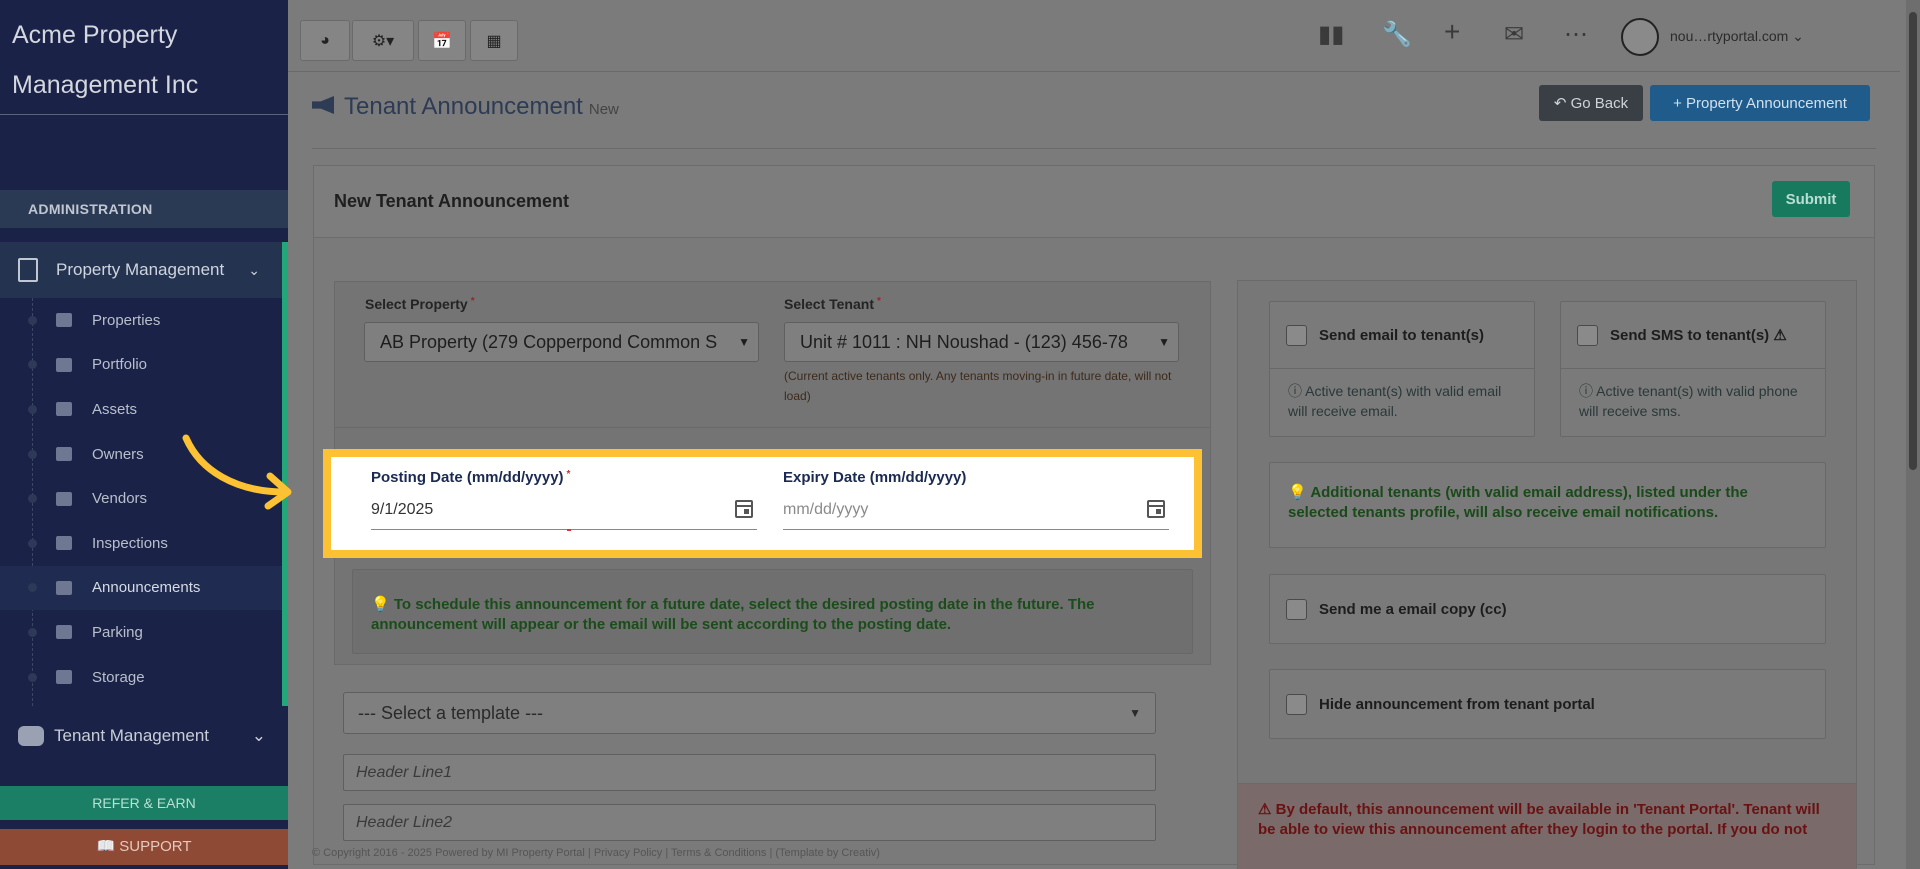 Image resolution: width=1920 pixels, height=869 pixels. What do you see at coordinates (141, 588) in the screenshot?
I see `sidebar-item-announcements: Announcements` at bounding box center [141, 588].